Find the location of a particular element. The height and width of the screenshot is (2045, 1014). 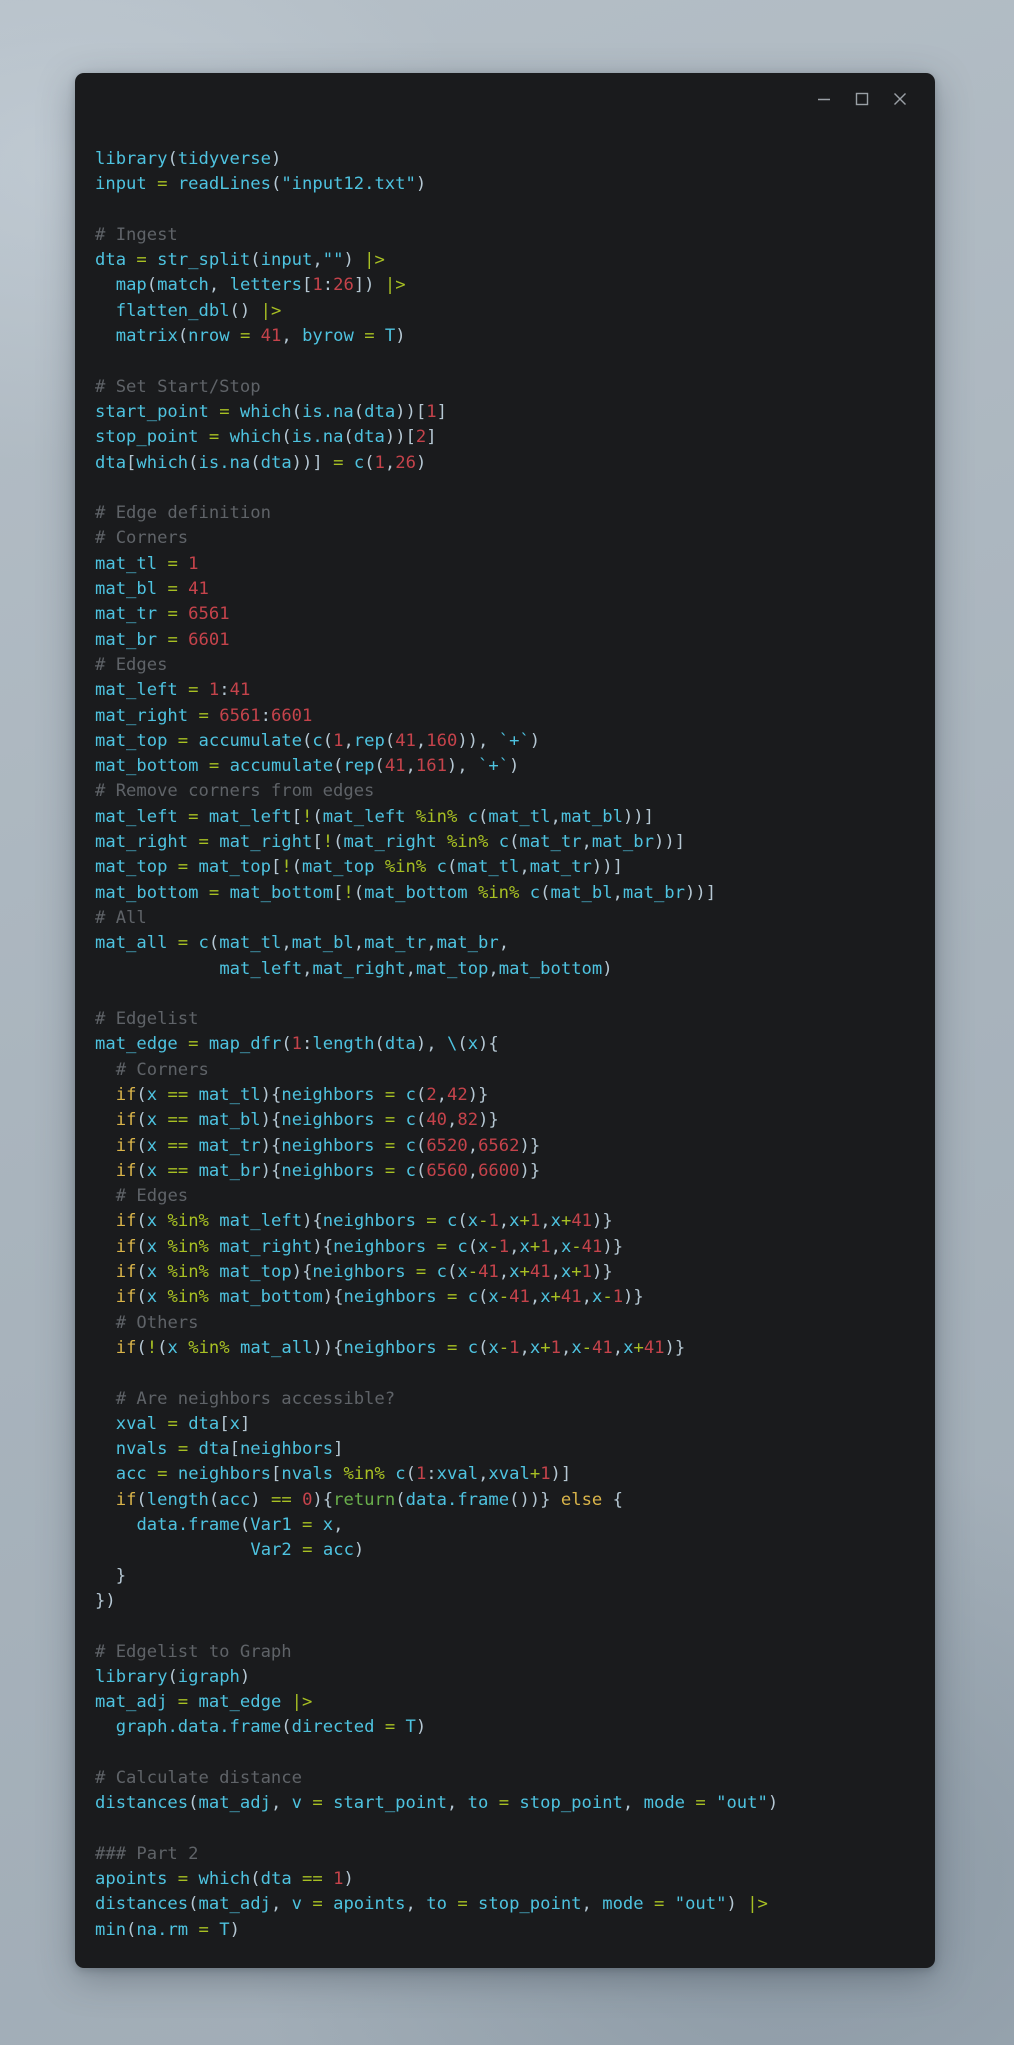

maximize-icon is located at coordinates (862, 99).